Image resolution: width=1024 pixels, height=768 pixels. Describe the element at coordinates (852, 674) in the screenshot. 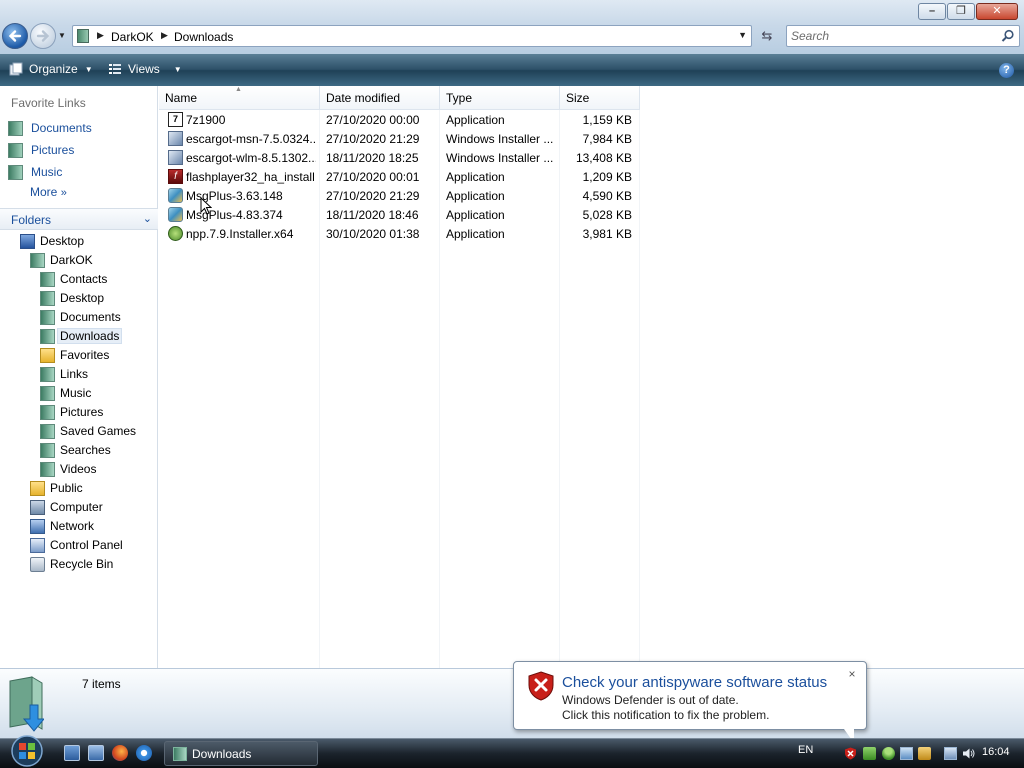

I see `notification-close-button: ×` at that location.